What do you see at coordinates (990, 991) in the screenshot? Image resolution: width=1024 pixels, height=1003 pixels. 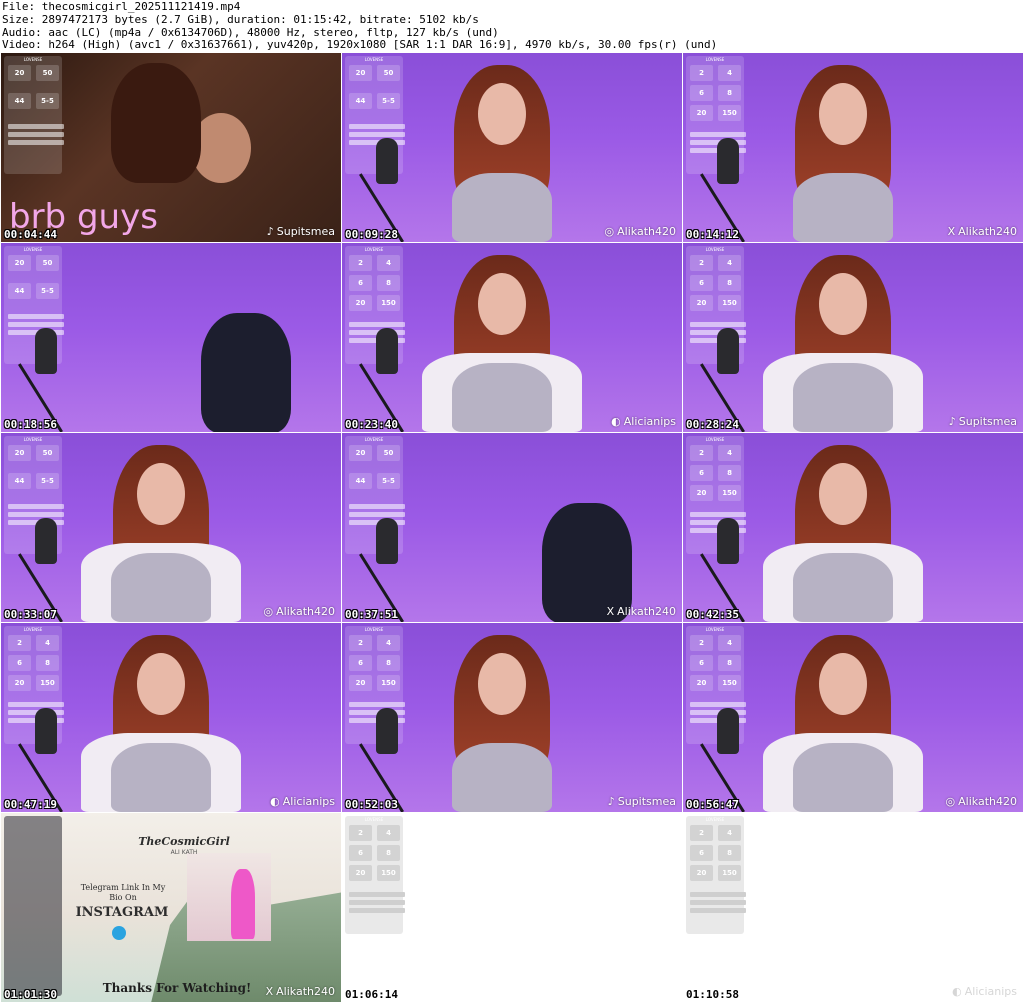 I see `watermark-handle: Alicianips` at bounding box center [990, 991].